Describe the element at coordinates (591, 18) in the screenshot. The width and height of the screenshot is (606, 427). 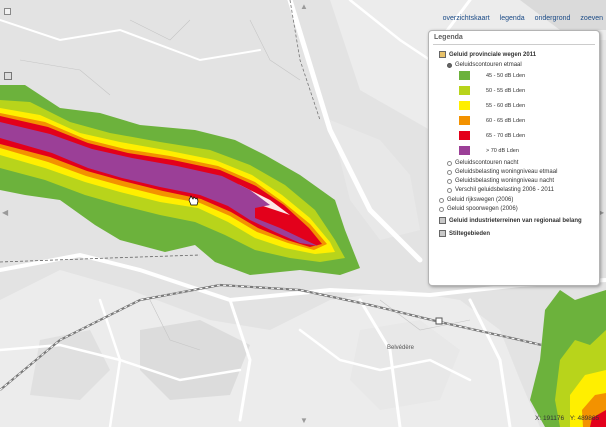
I see `menu-zoeven: zoeven` at that location.